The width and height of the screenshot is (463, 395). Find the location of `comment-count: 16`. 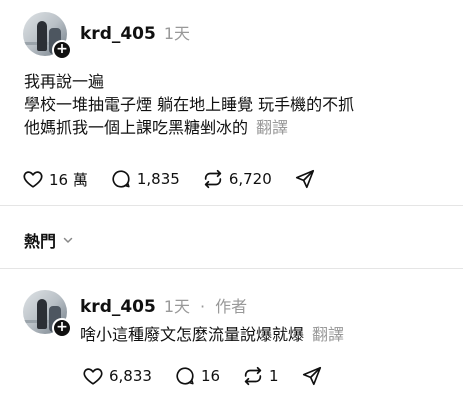

comment-count: 16 is located at coordinates (210, 376).